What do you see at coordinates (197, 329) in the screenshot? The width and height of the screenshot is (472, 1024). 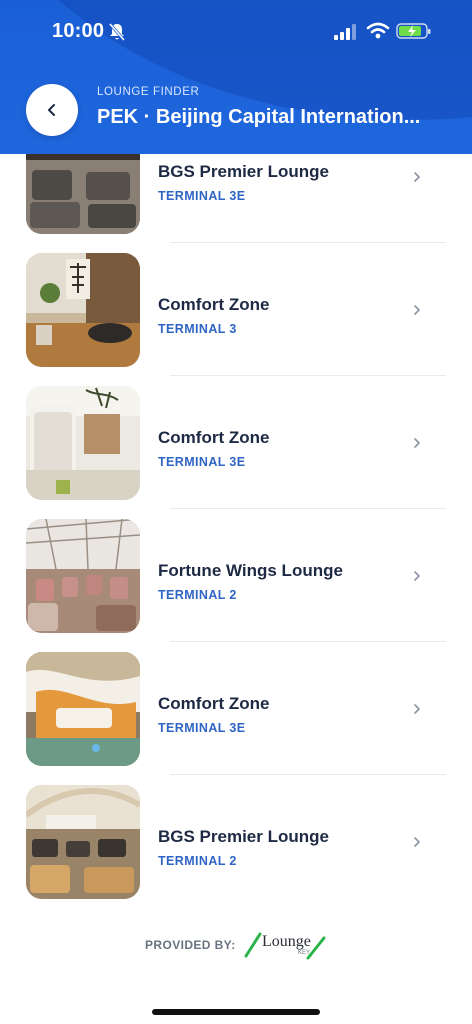 I see `lounge-terminal: TERMINAL 3` at bounding box center [197, 329].